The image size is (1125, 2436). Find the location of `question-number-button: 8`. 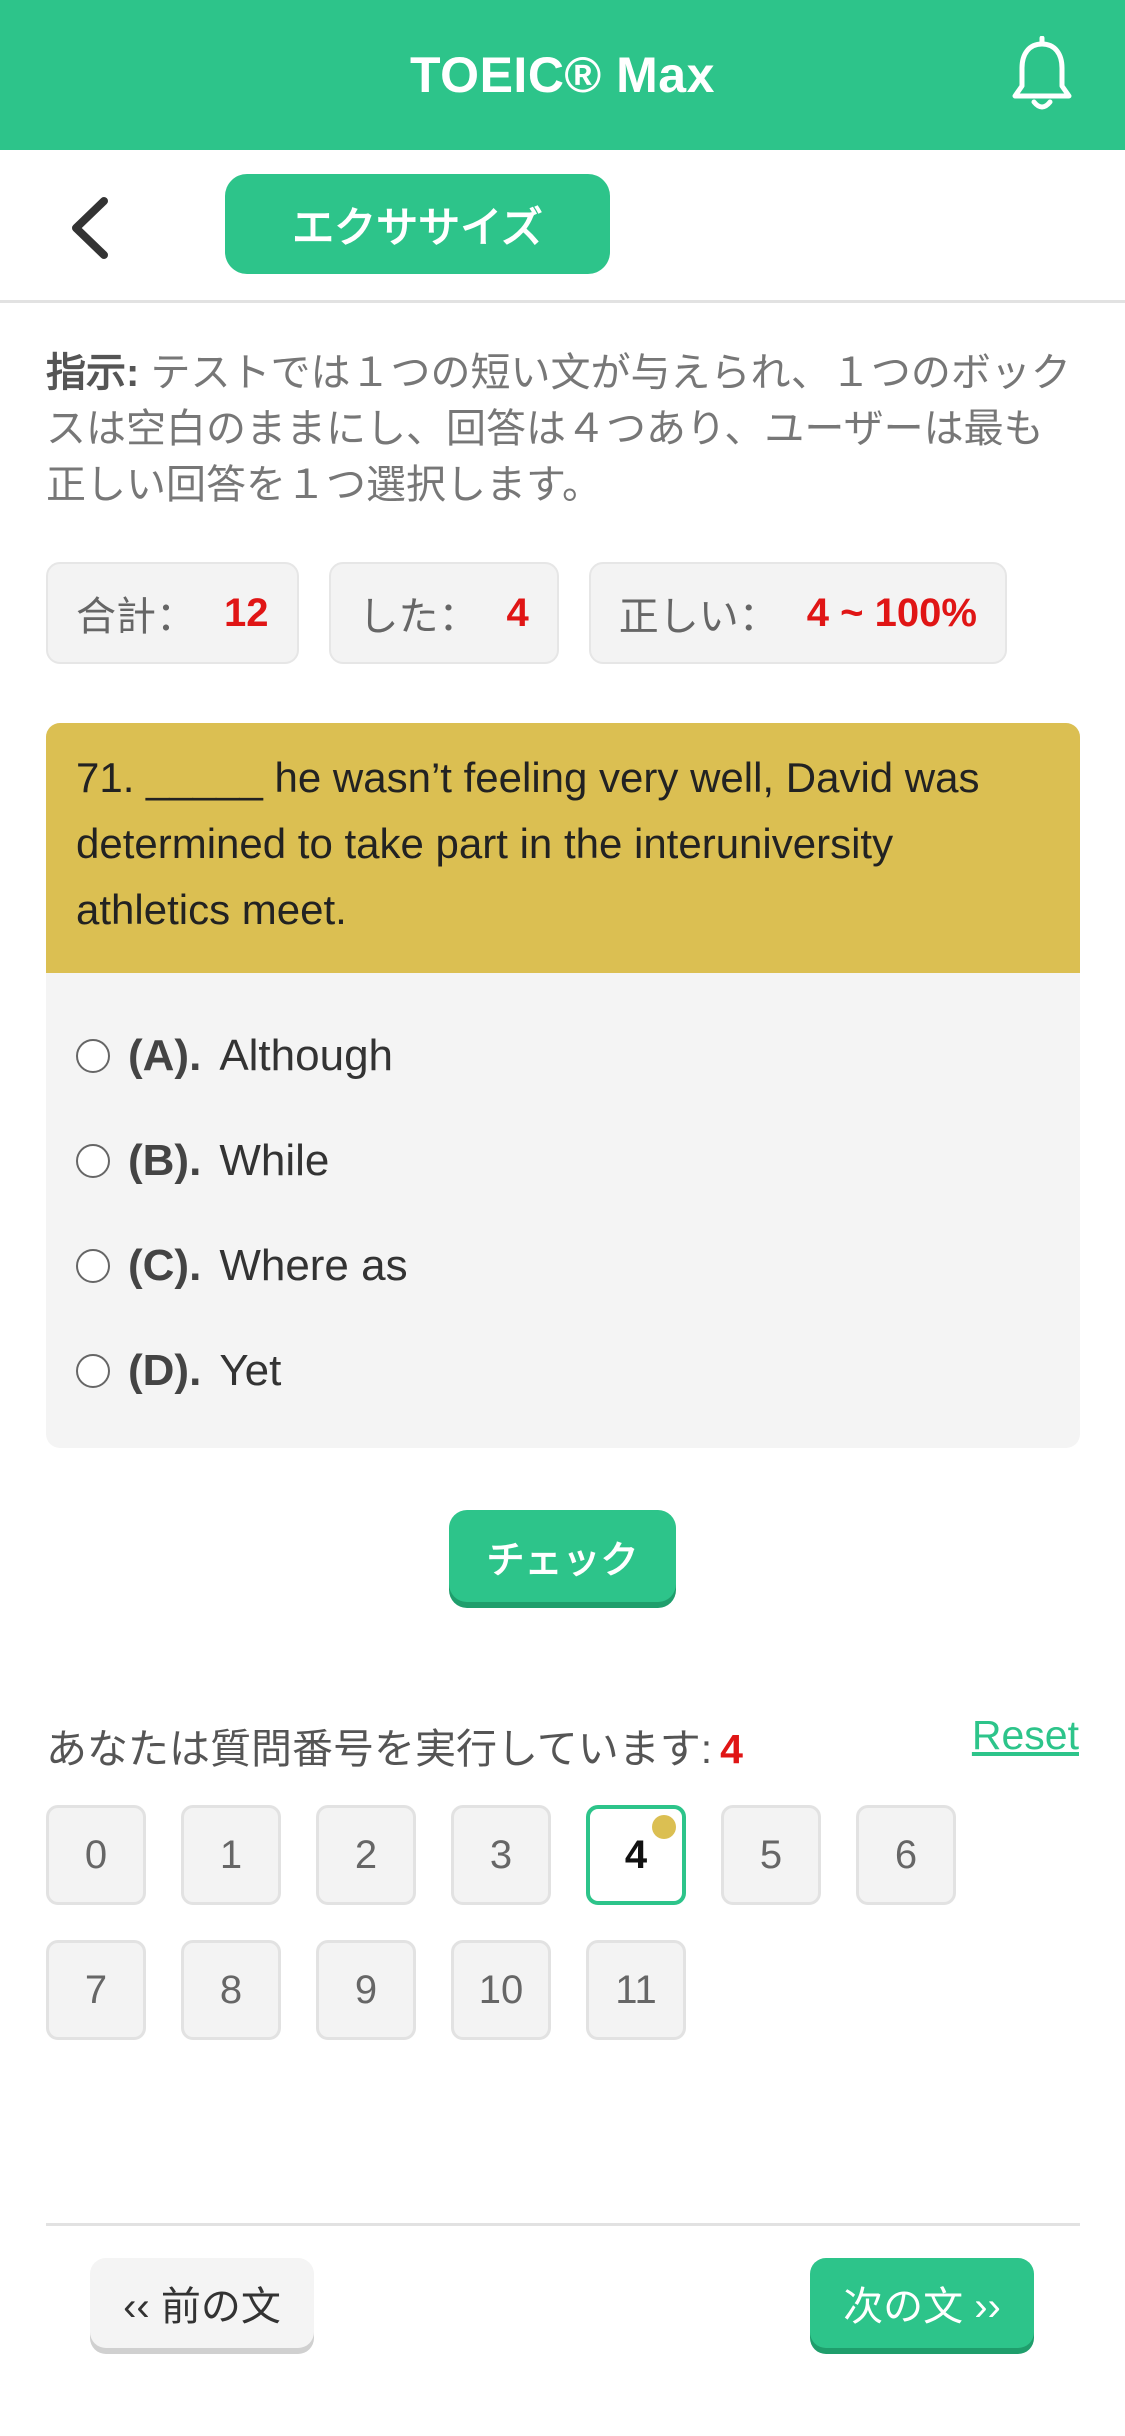

question-number-button: 8 is located at coordinates (231, 1990).